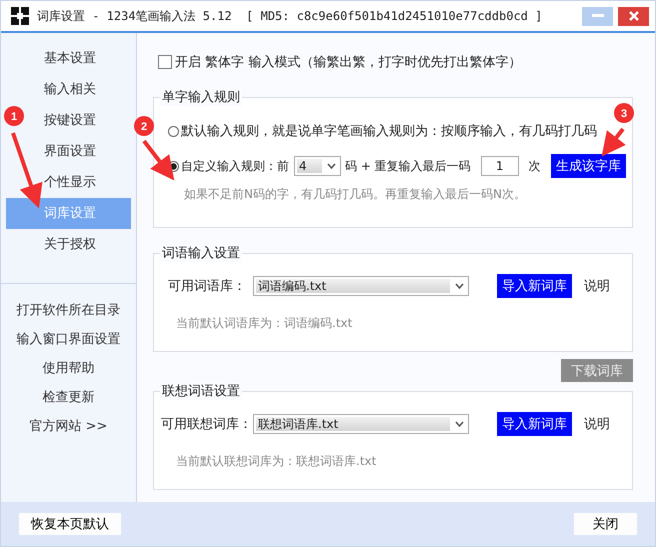 Image resolution: width=656 pixels, height=547 pixels. I want to click on field-label: 次, so click(534, 166).